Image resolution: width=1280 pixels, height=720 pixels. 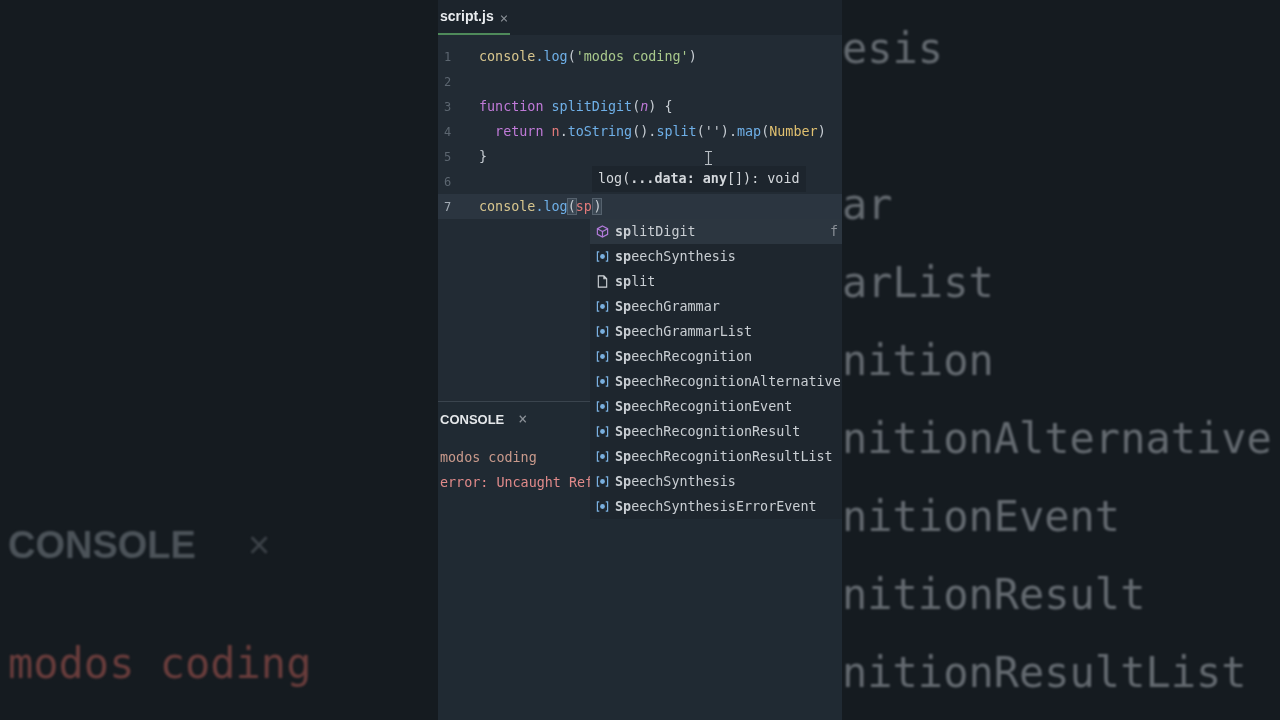 What do you see at coordinates (716, 306) in the screenshot?
I see `suggestion-item: SpeechGrammar` at bounding box center [716, 306].